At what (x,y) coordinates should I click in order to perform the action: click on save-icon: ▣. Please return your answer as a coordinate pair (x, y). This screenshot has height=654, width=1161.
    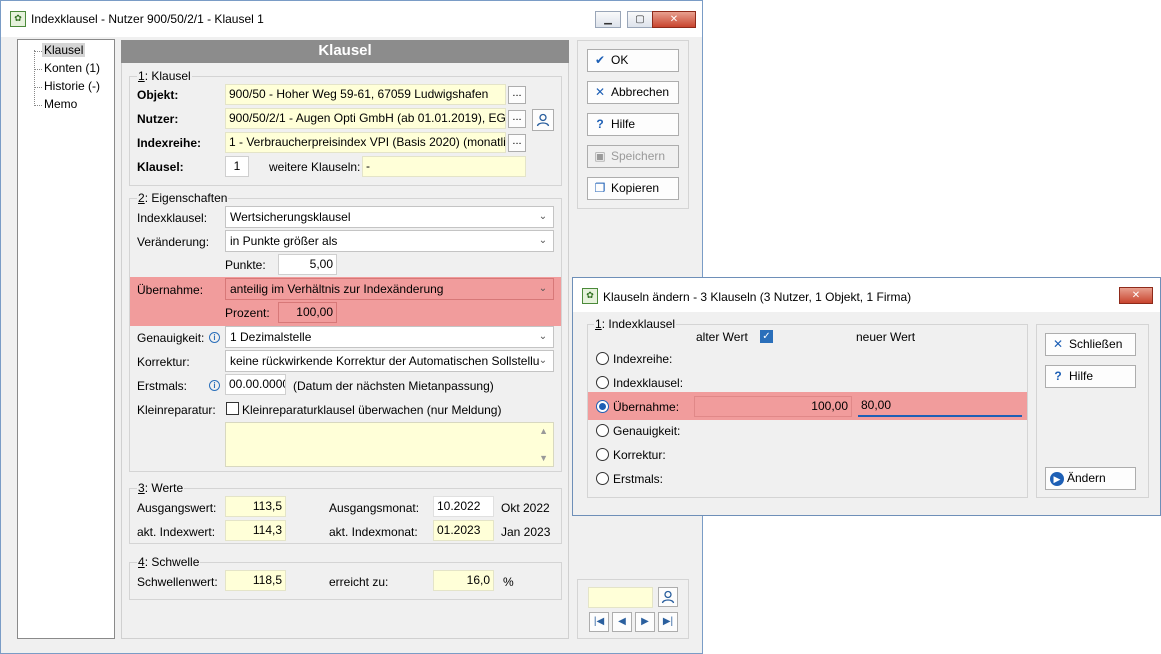
    Looking at the image, I should click on (600, 156).